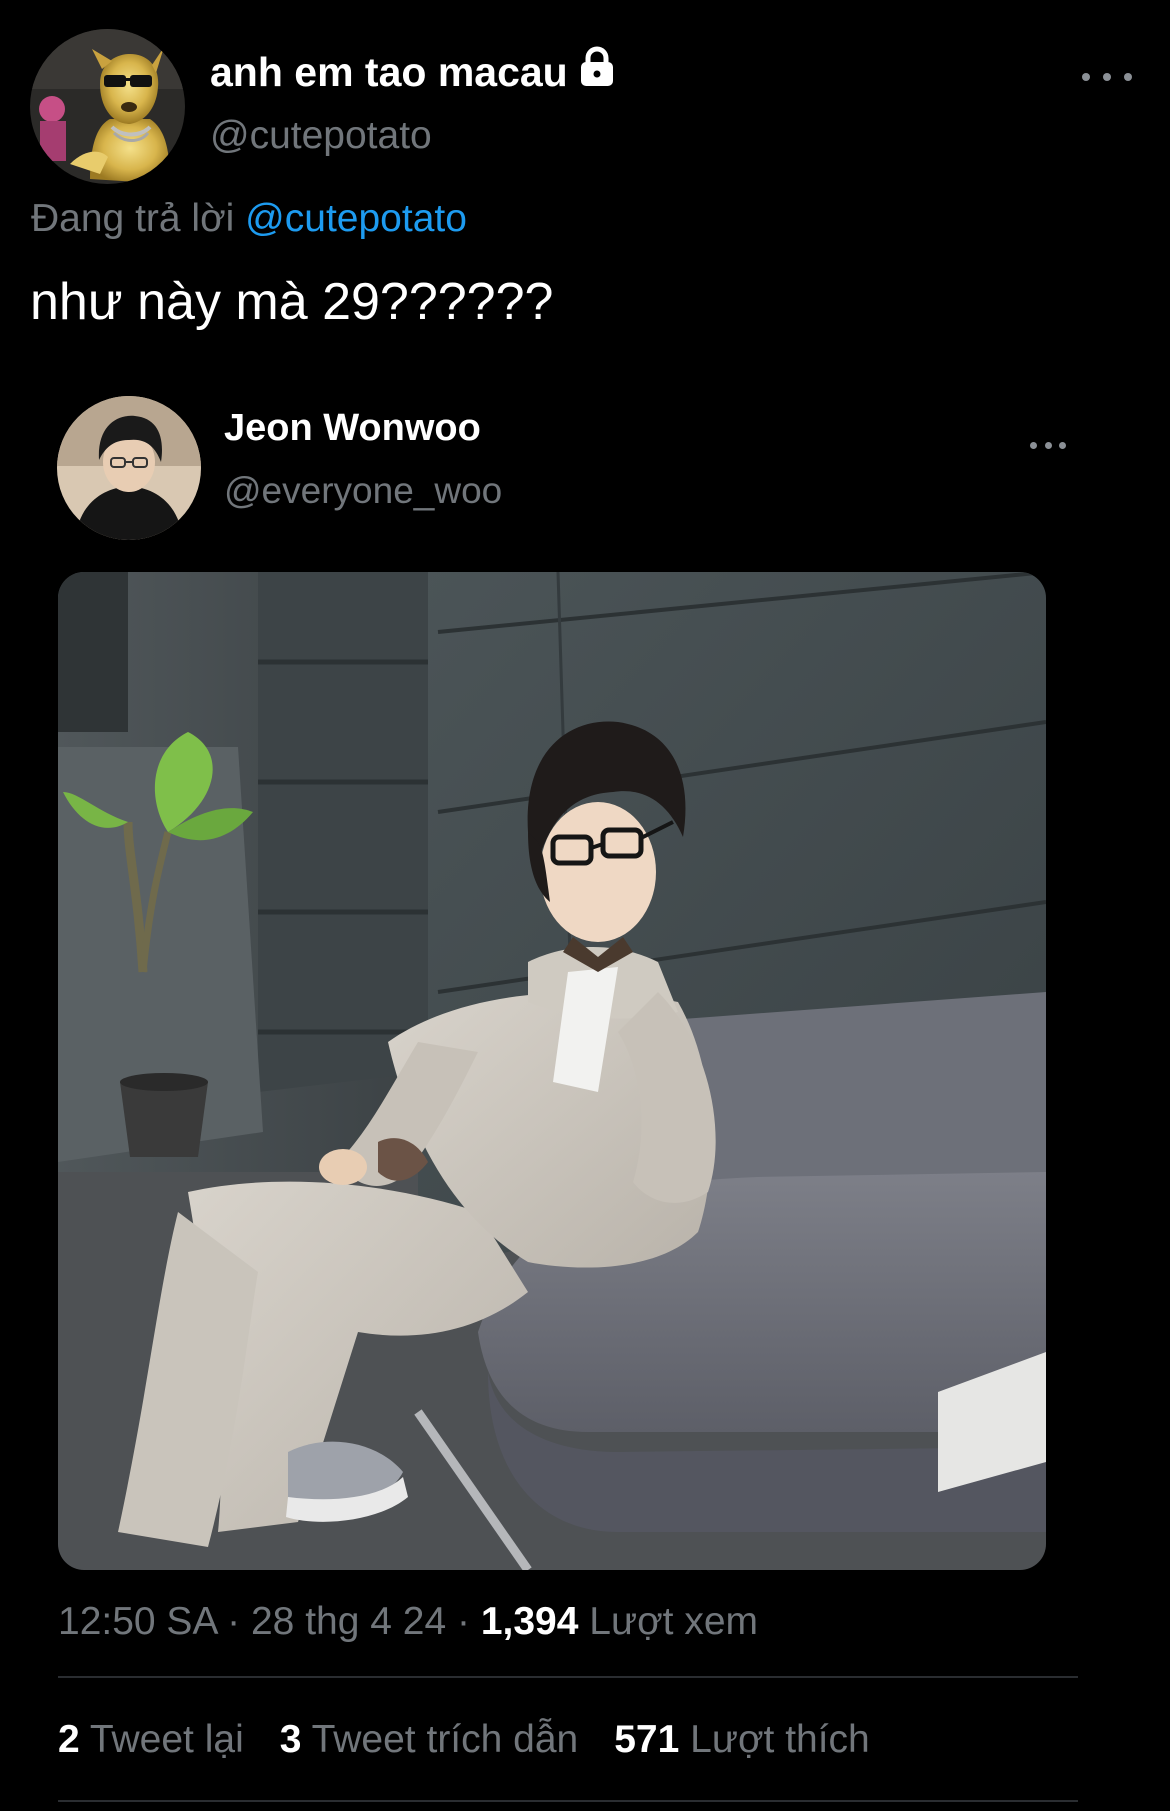 The image size is (1170, 1811). What do you see at coordinates (107, 106) in the screenshot?
I see `author-avatar` at bounding box center [107, 106].